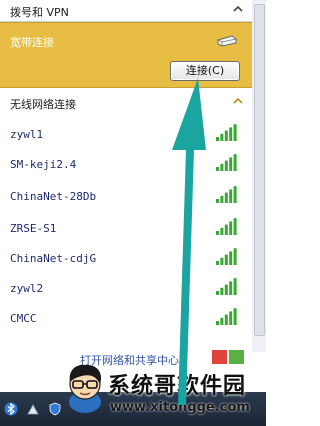 The height and width of the screenshot is (426, 320). Describe the element at coordinates (55, 409) in the screenshot. I see `shield-icon` at that location.